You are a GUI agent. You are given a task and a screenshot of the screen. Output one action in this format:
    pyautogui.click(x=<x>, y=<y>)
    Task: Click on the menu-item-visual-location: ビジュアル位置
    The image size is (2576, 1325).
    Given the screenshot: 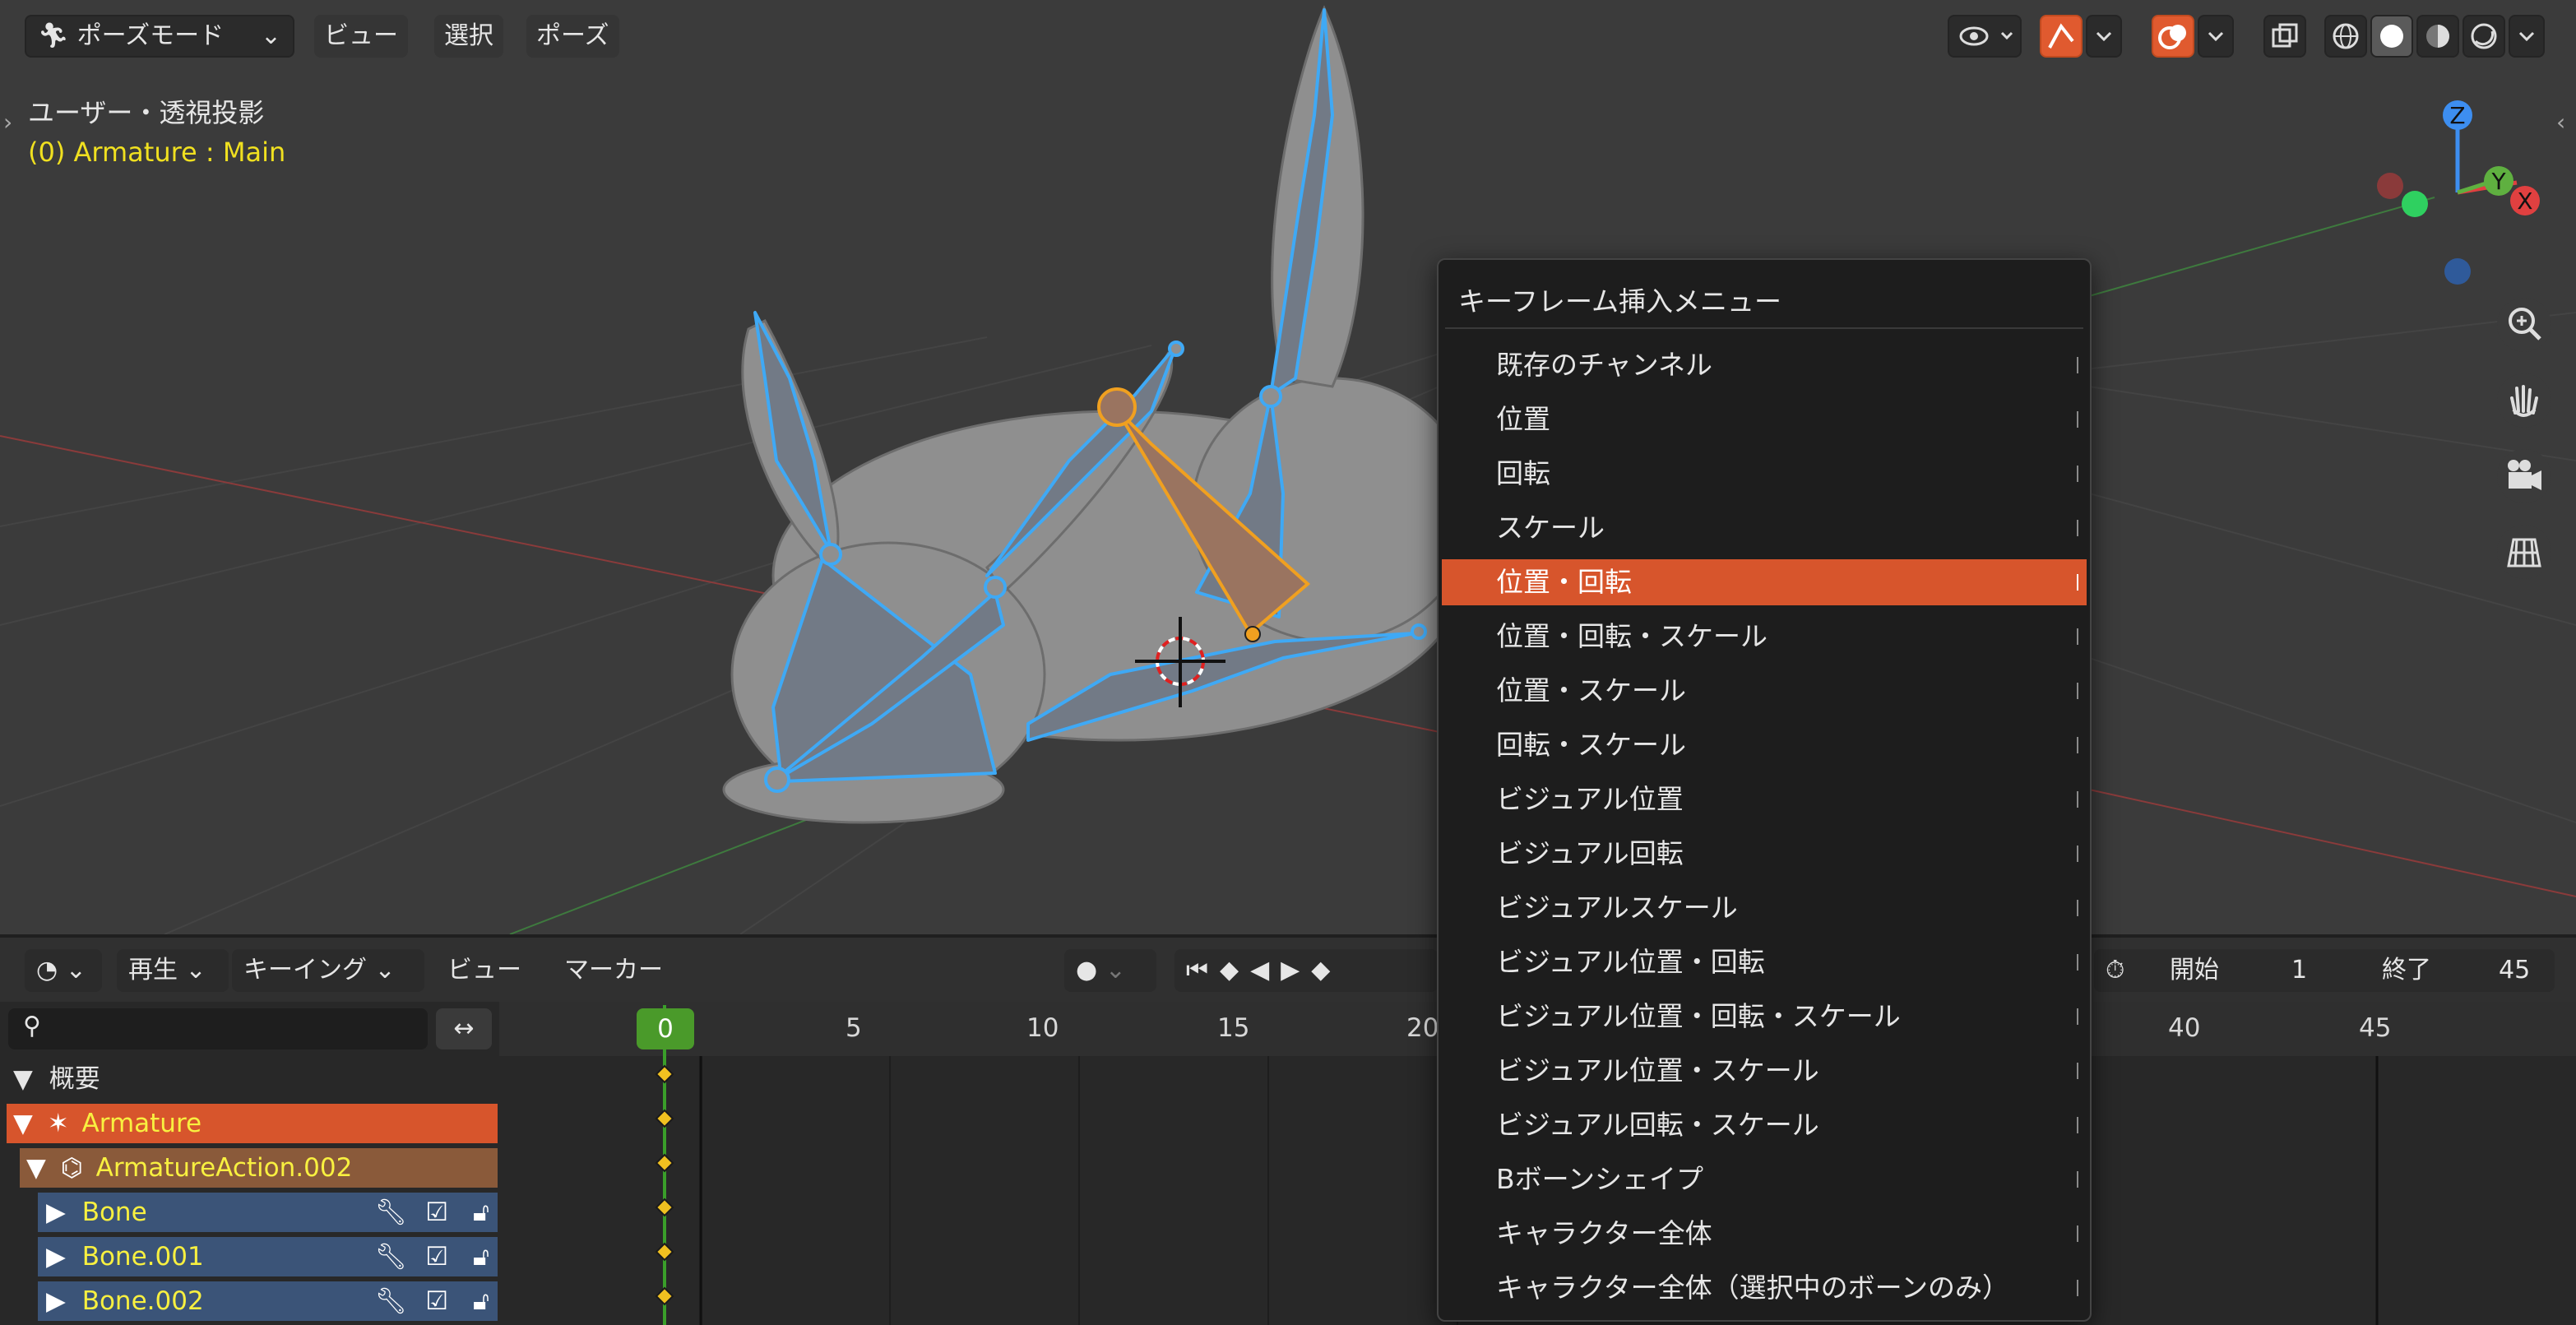 What is the action you would take?
    pyautogui.click(x=1764, y=799)
    